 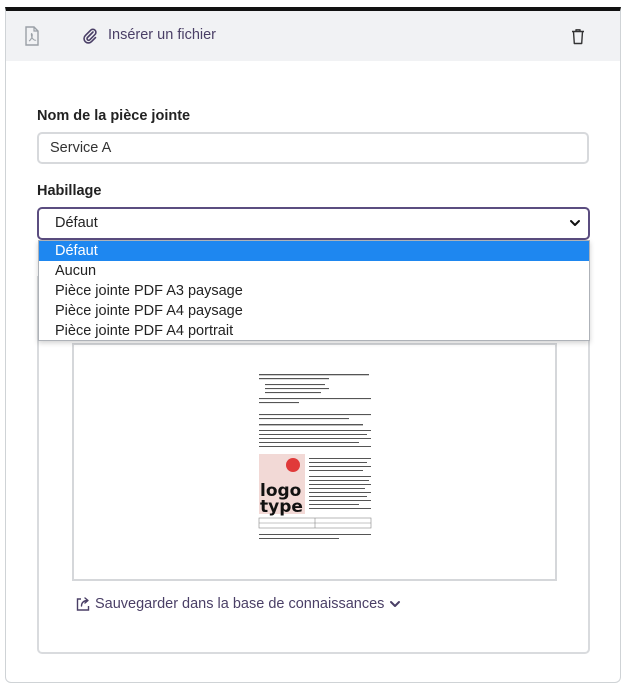 I want to click on trash-icon, so click(x=578, y=36).